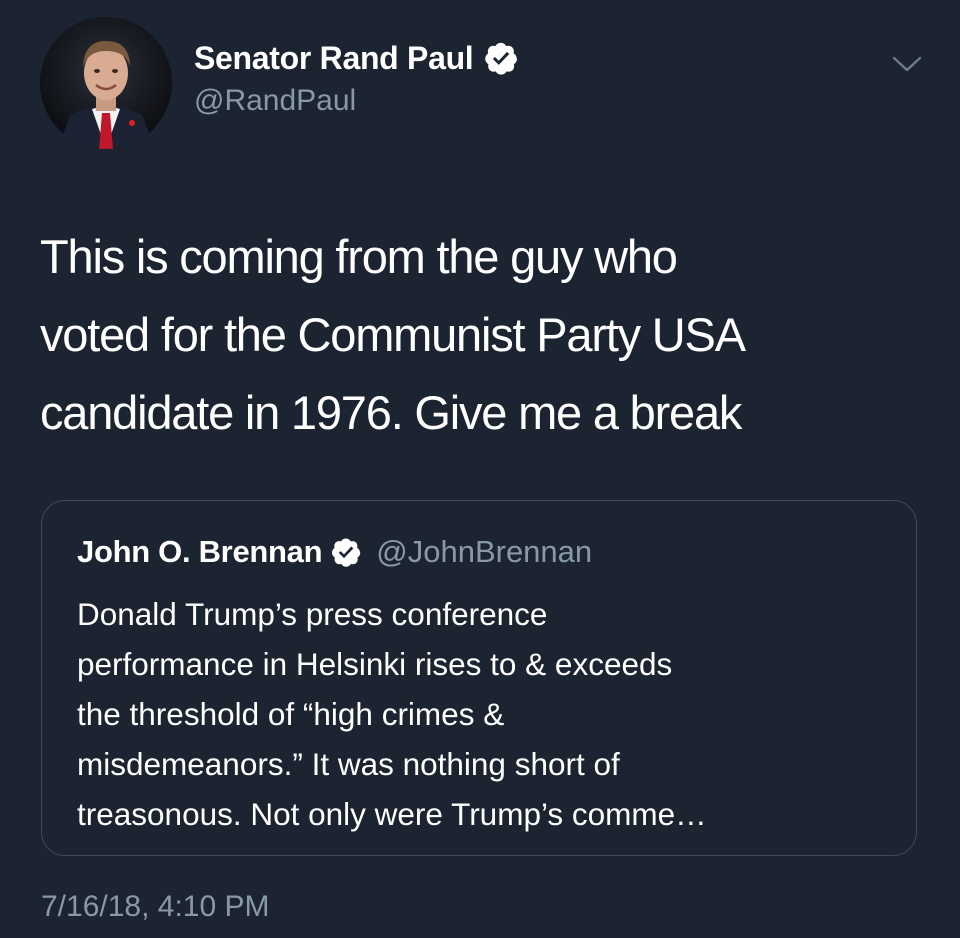 This screenshot has width=960, height=938. I want to click on tweet-text-line: candidate in 1976. Give me a break, so click(391, 412).